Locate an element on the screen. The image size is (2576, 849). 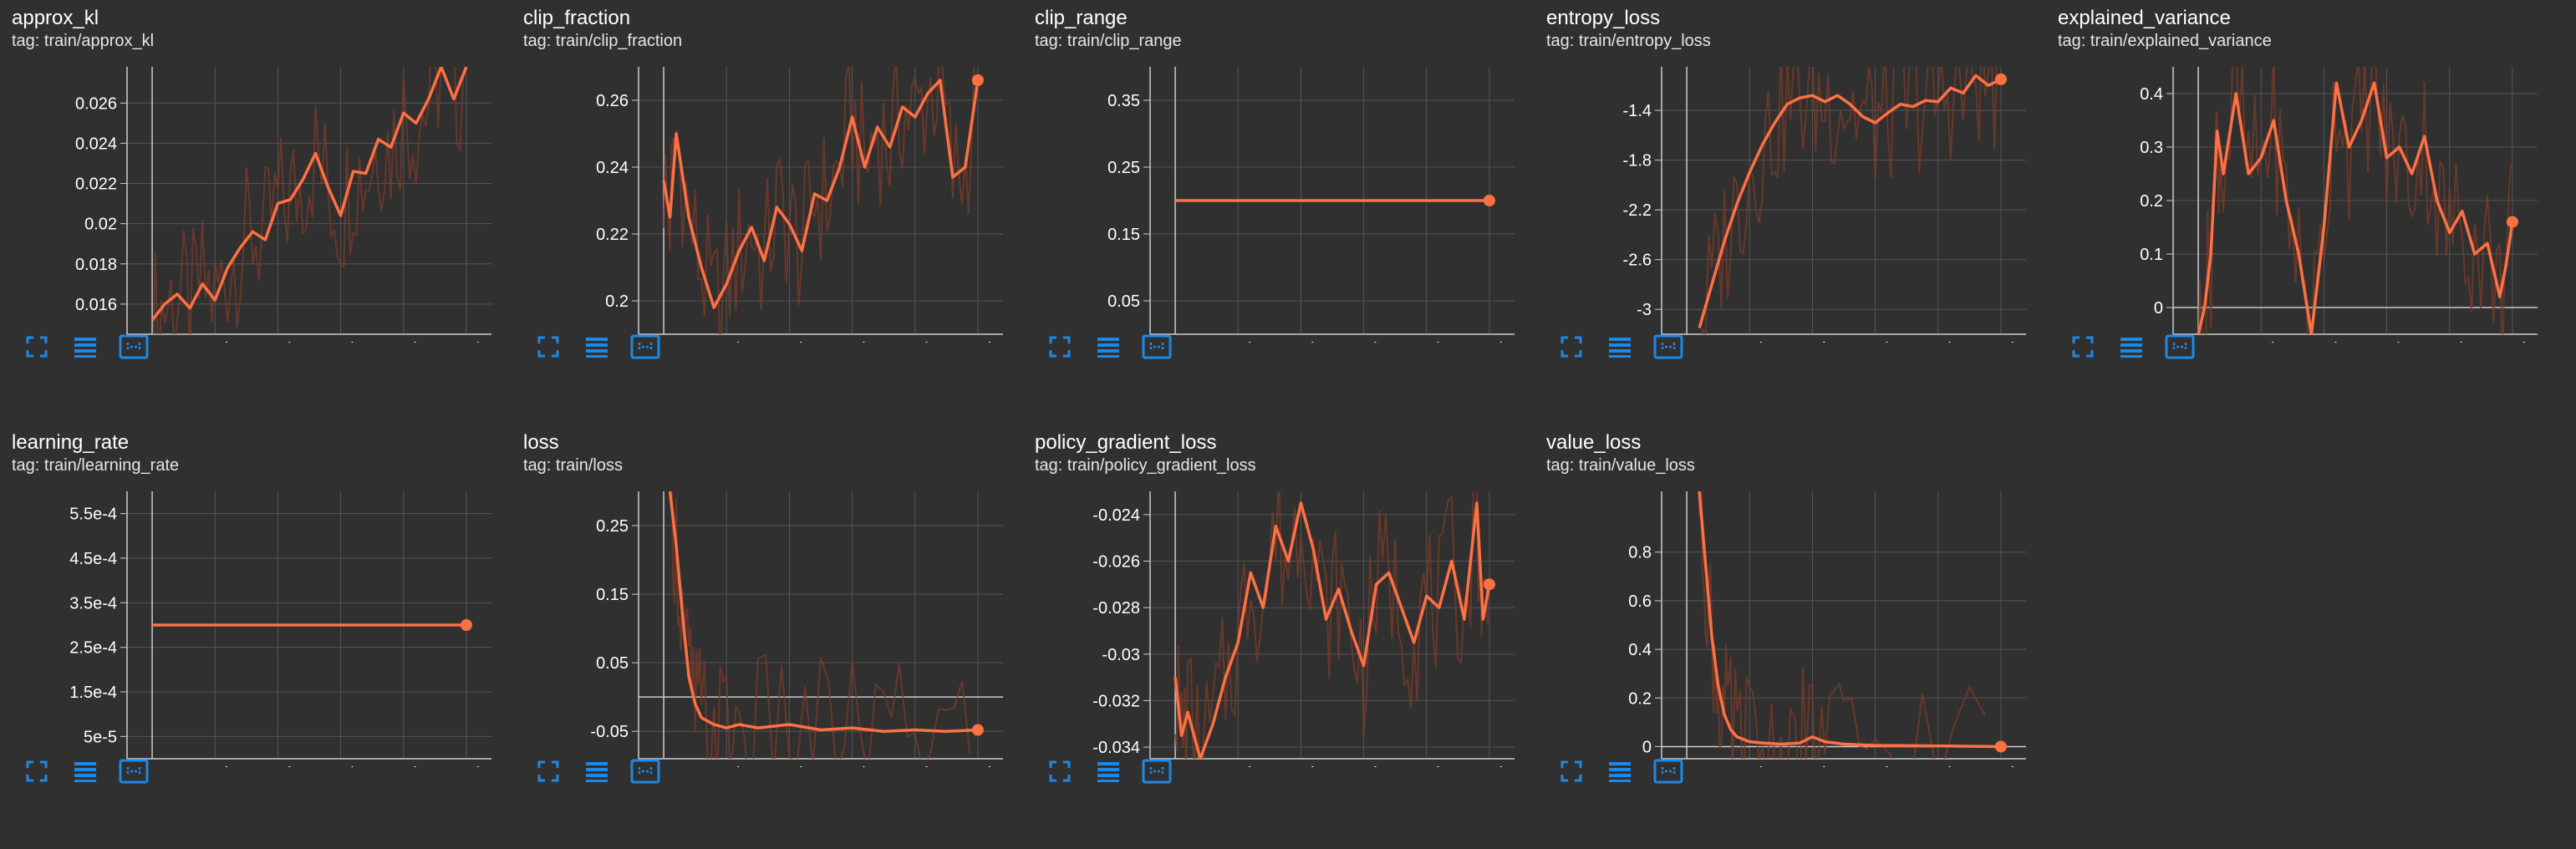
chart-plot: 0100k200k300k400k500k-3-2.6-2.2-1.8-1.4 is located at coordinates (1785, 196).